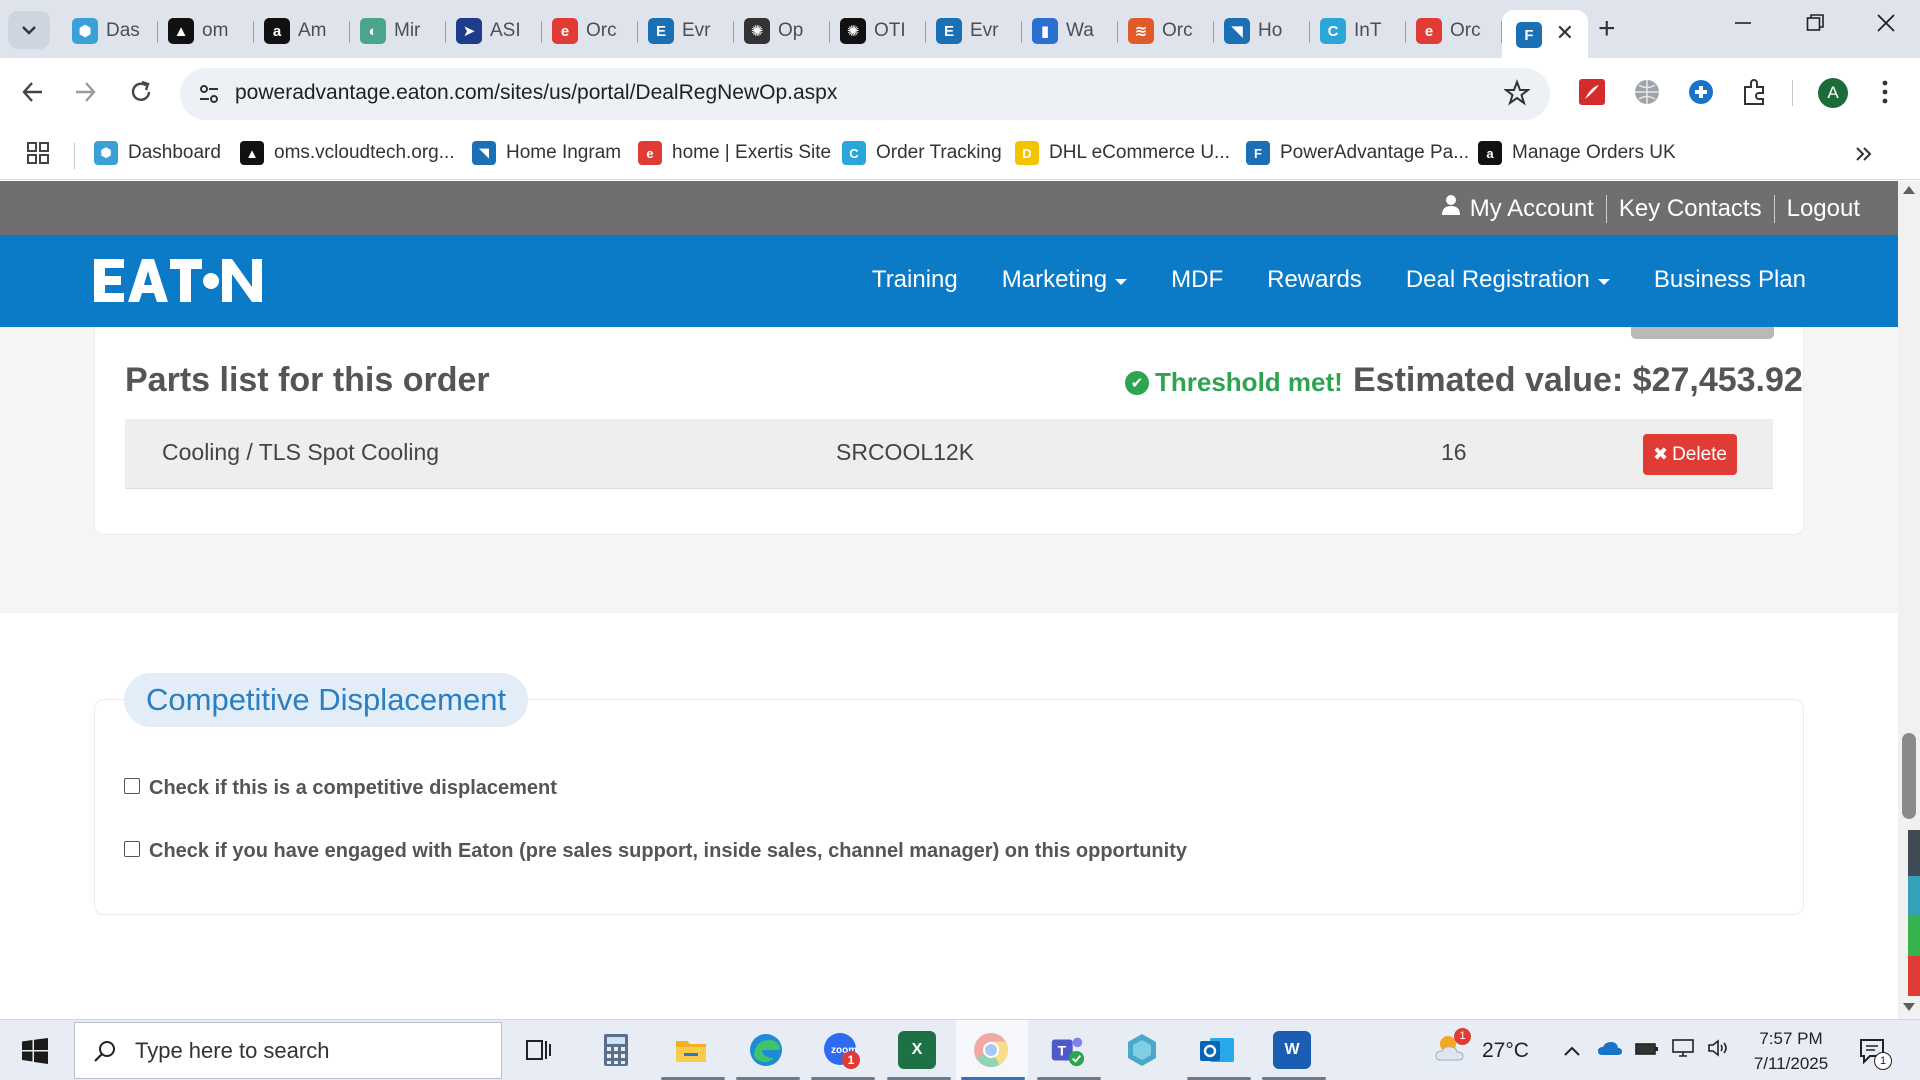 The width and height of the screenshot is (1920, 1080). What do you see at coordinates (539, 1050) in the screenshot?
I see `task-view-icon` at bounding box center [539, 1050].